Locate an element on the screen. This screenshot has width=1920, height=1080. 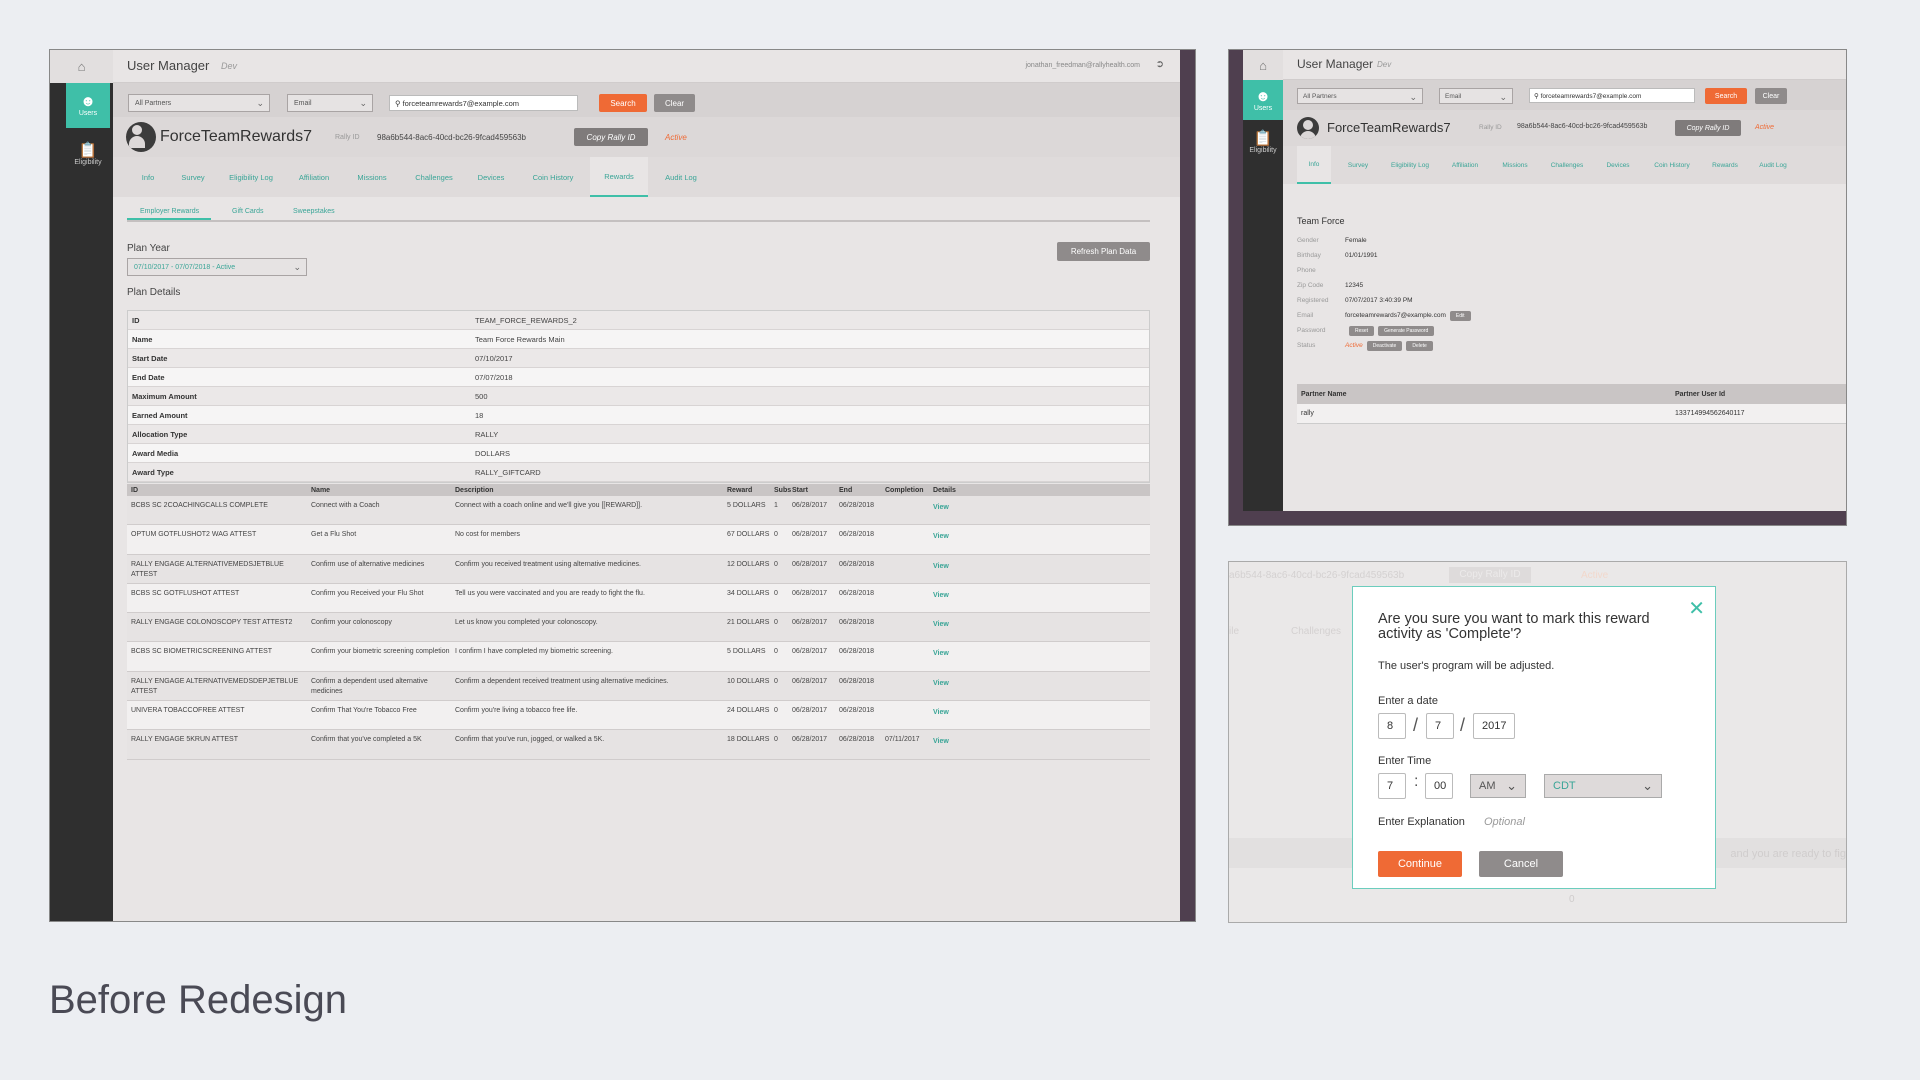
team-name: Team Force is located at coordinates (1321, 221).